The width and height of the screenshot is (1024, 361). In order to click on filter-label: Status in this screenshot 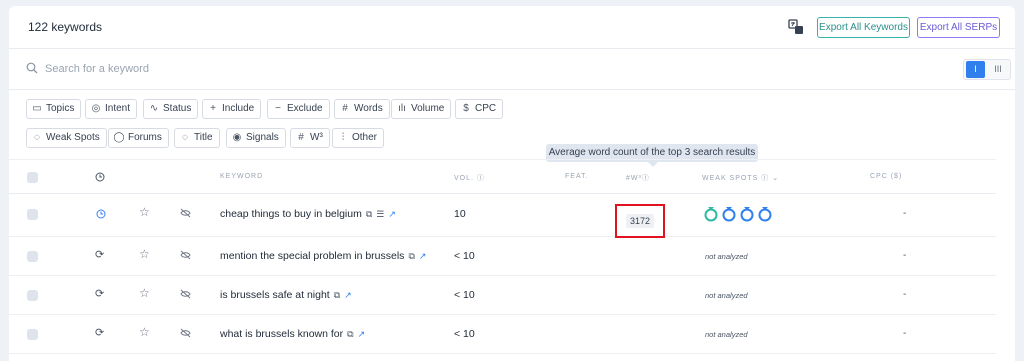, I will do `click(177, 108)`.